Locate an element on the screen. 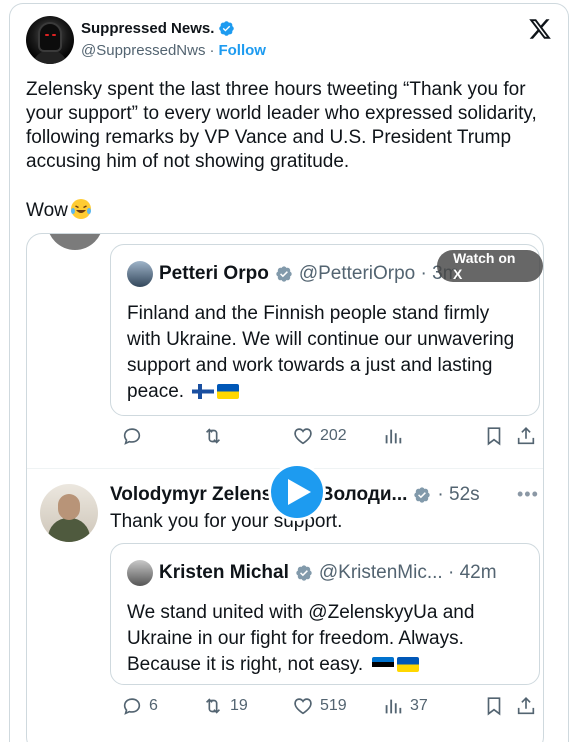 This screenshot has height=742, width=585. views-button is located at coordinates (396, 436).